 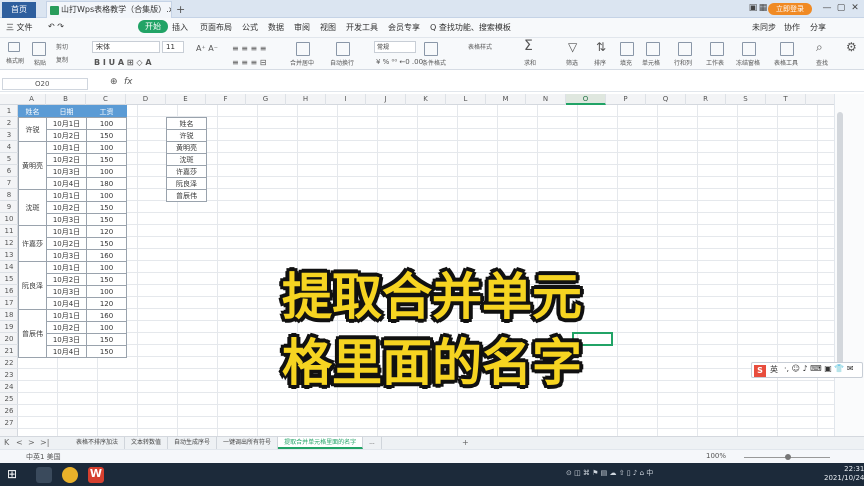 I want to click on menu-view: 视图, so click(x=328, y=27).